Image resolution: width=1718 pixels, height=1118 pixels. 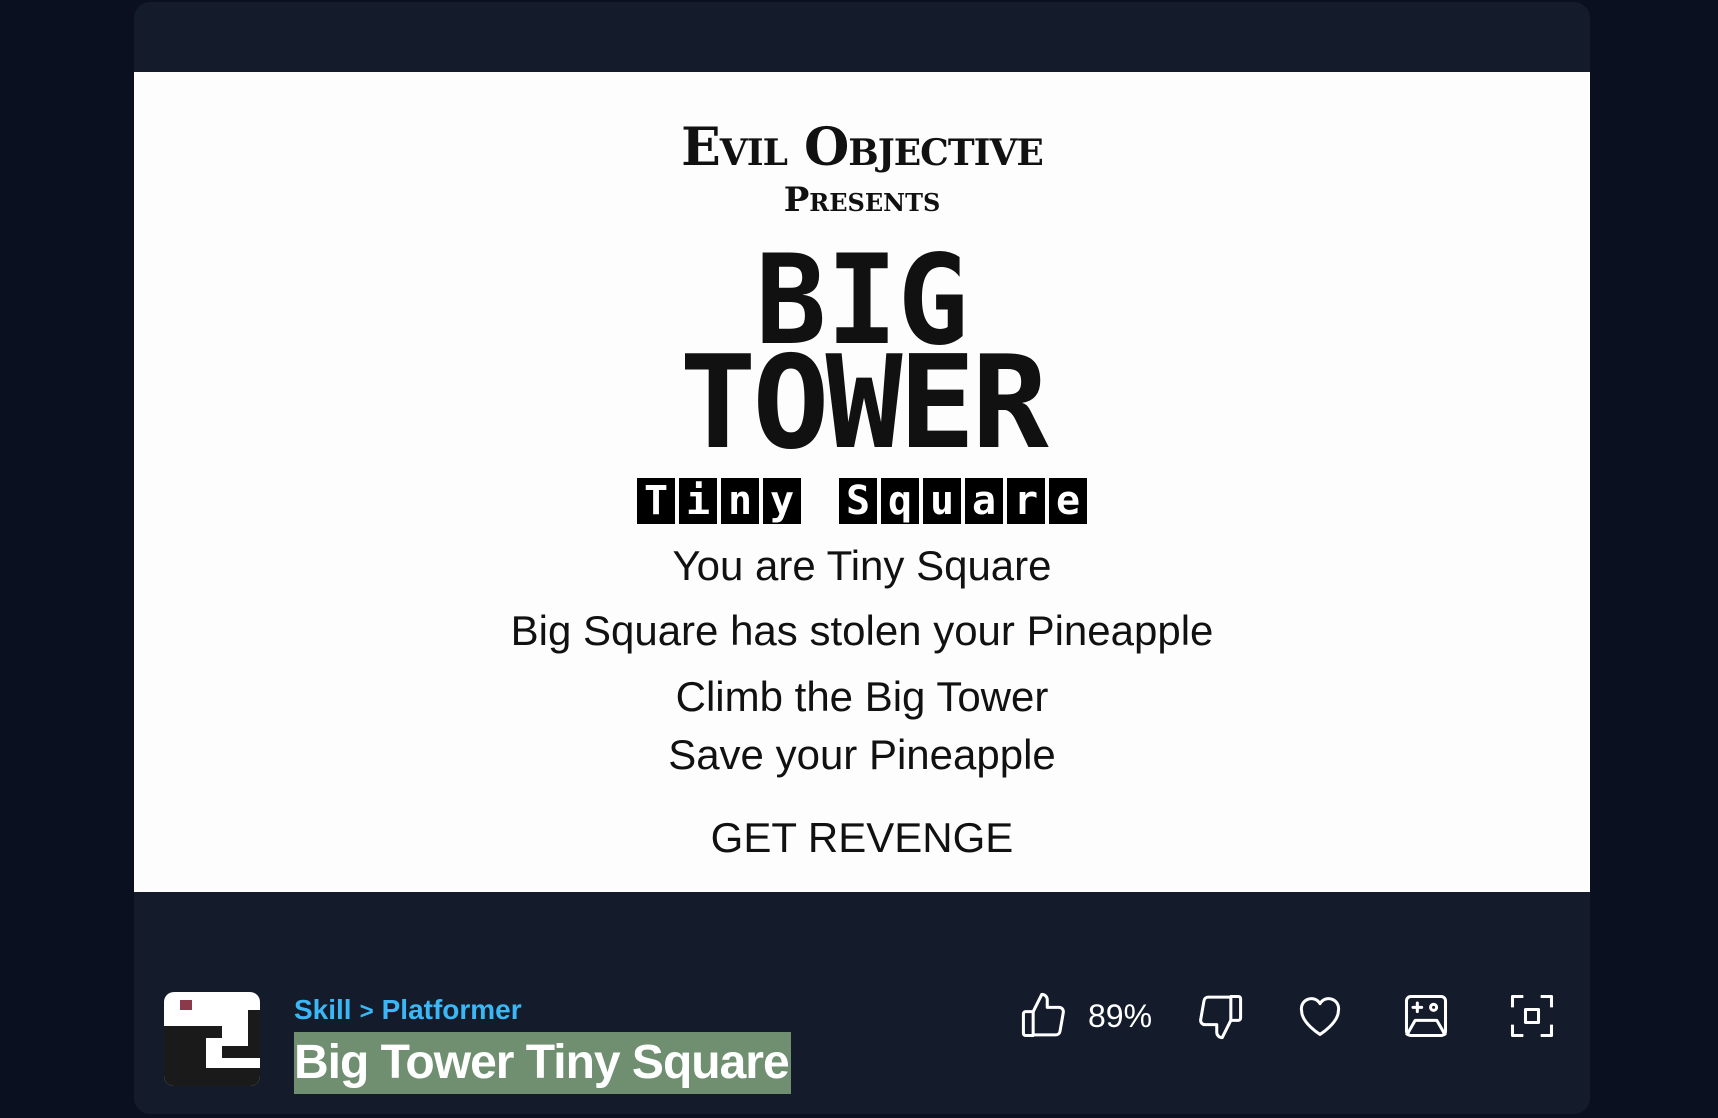 I want to click on logo-tower: TOWER, so click(x=863, y=403).